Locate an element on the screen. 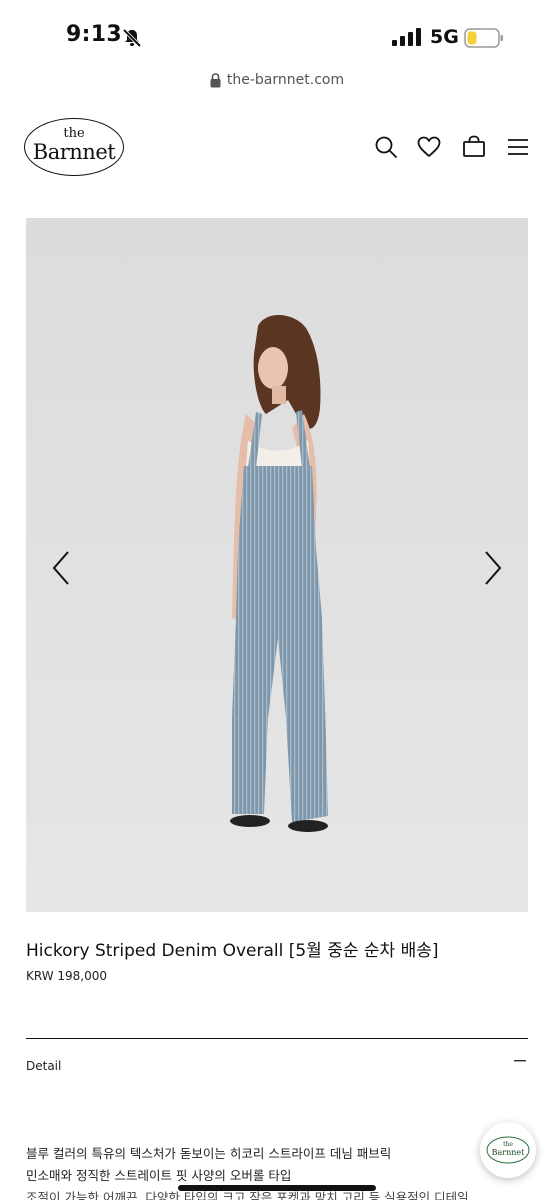  brand-logo: the Barnnet is located at coordinates (75, 148).